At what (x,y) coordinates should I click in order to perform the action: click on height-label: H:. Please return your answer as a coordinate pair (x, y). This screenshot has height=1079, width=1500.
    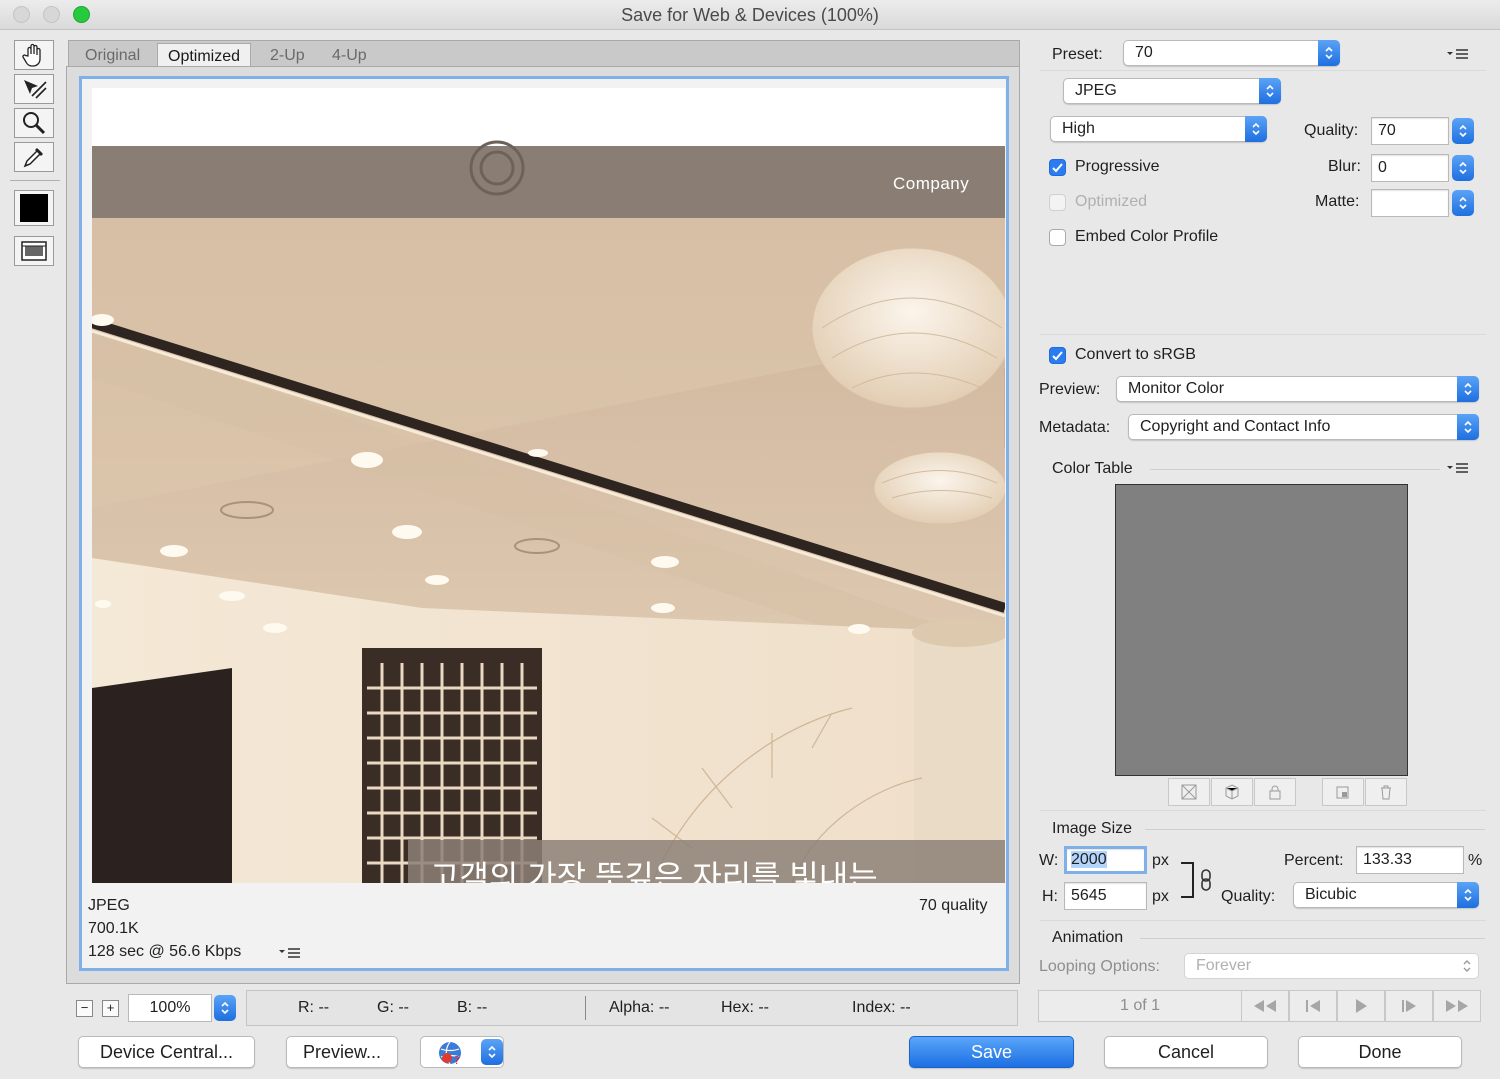
    Looking at the image, I should click on (1050, 896).